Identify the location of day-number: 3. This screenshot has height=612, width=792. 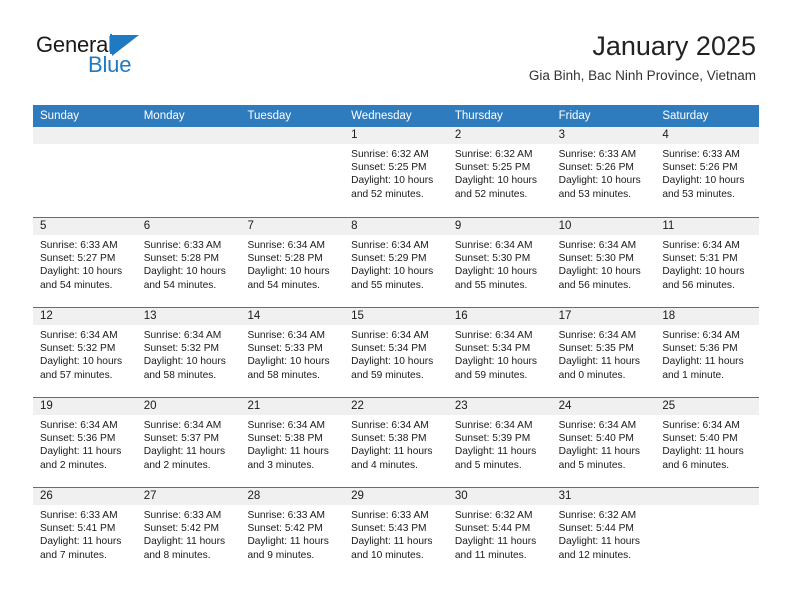
(561, 135).